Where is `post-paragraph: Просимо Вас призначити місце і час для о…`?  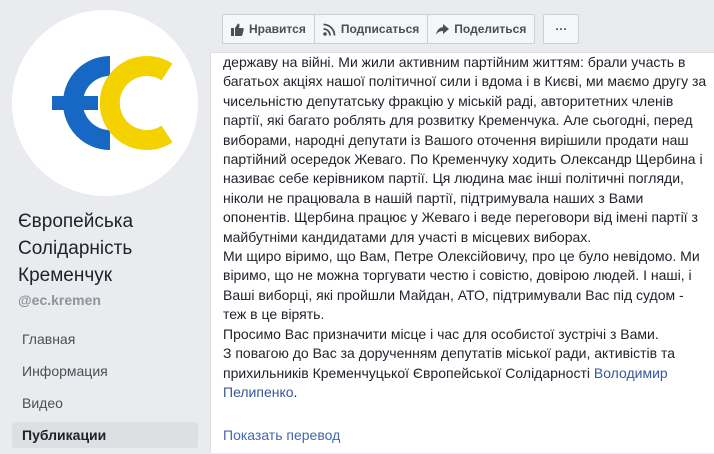 post-paragraph: Просимо Вас призначити місце і час для о… is located at coordinates (441, 333).